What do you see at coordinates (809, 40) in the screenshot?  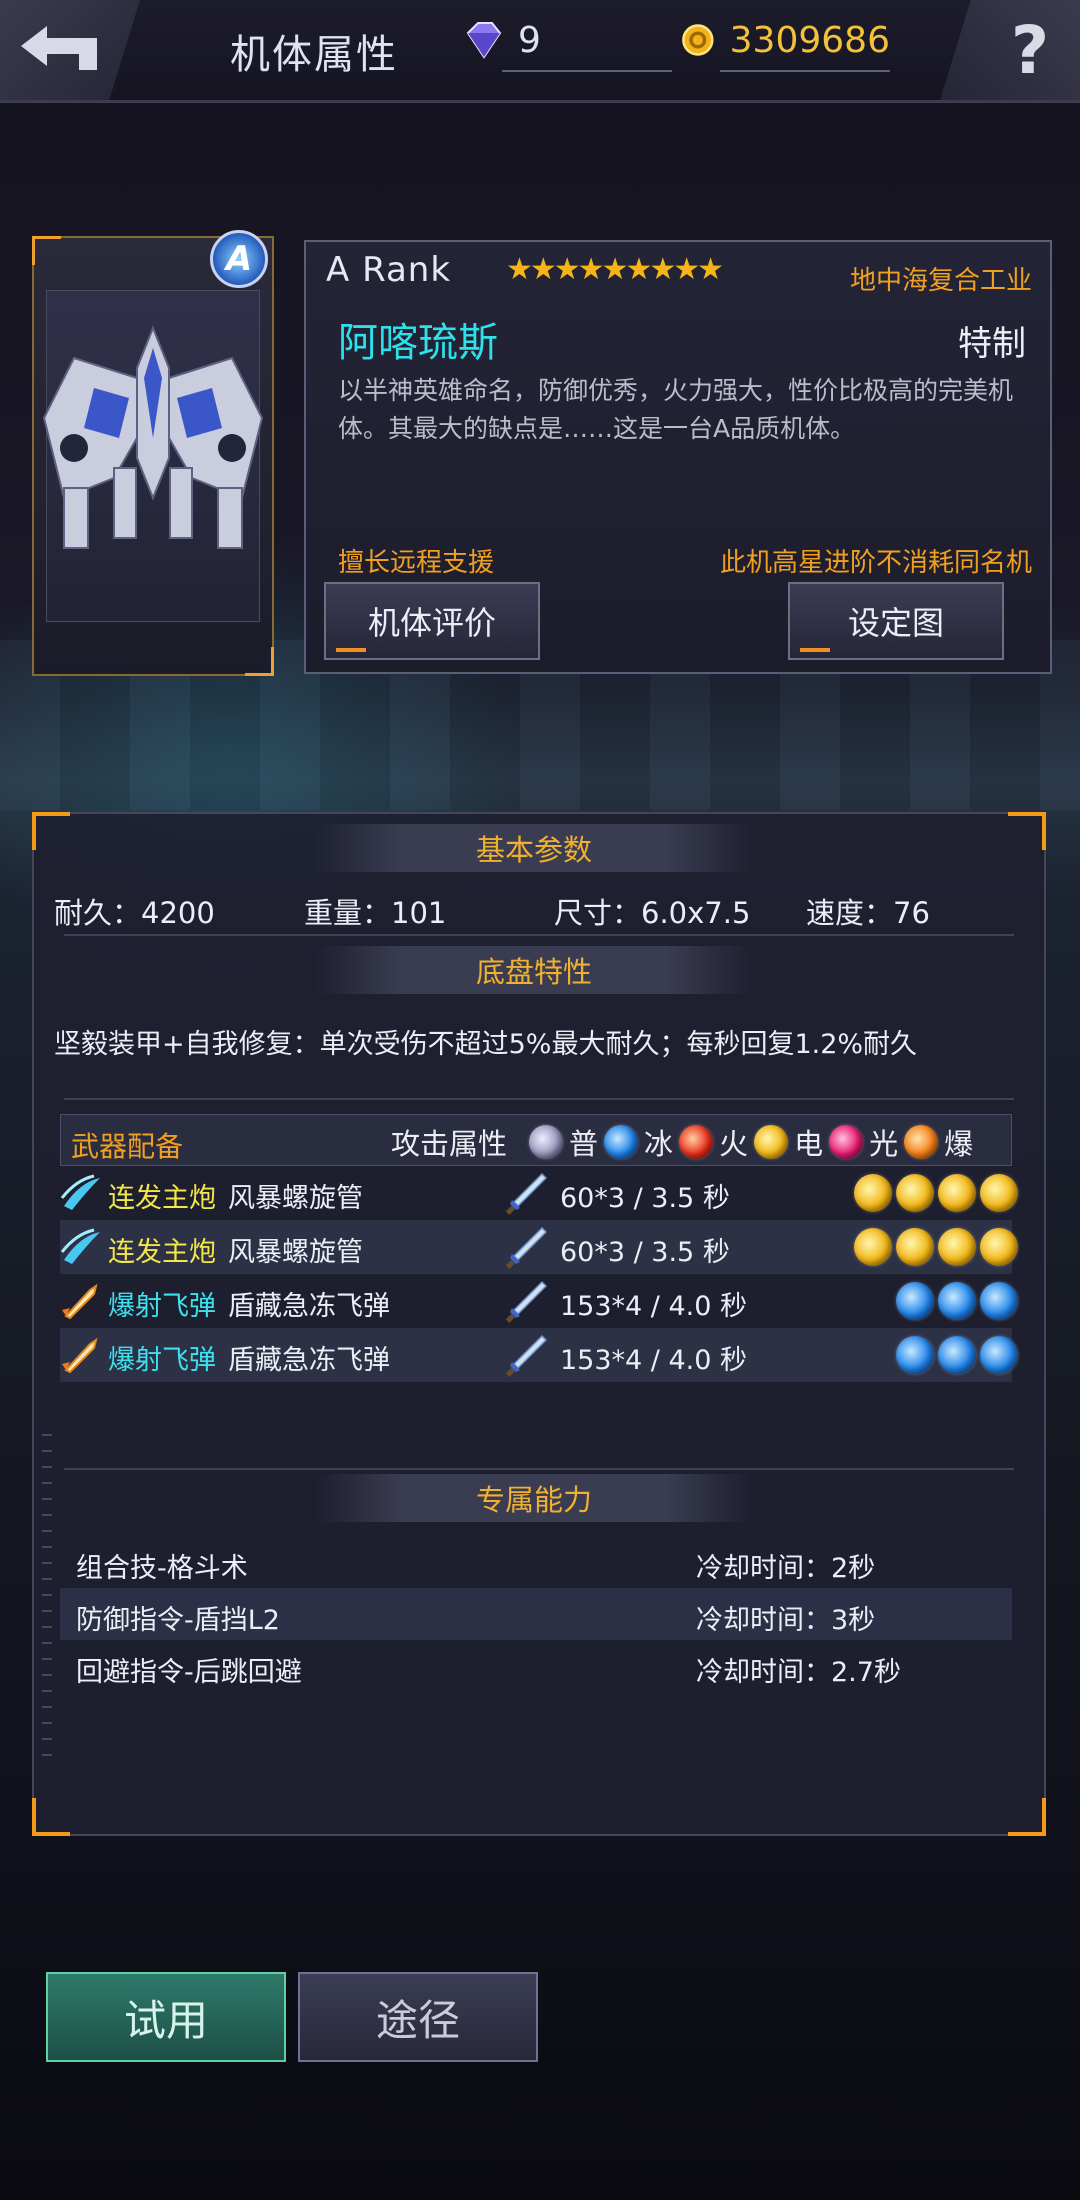 I see `coin-count: 3309686` at bounding box center [809, 40].